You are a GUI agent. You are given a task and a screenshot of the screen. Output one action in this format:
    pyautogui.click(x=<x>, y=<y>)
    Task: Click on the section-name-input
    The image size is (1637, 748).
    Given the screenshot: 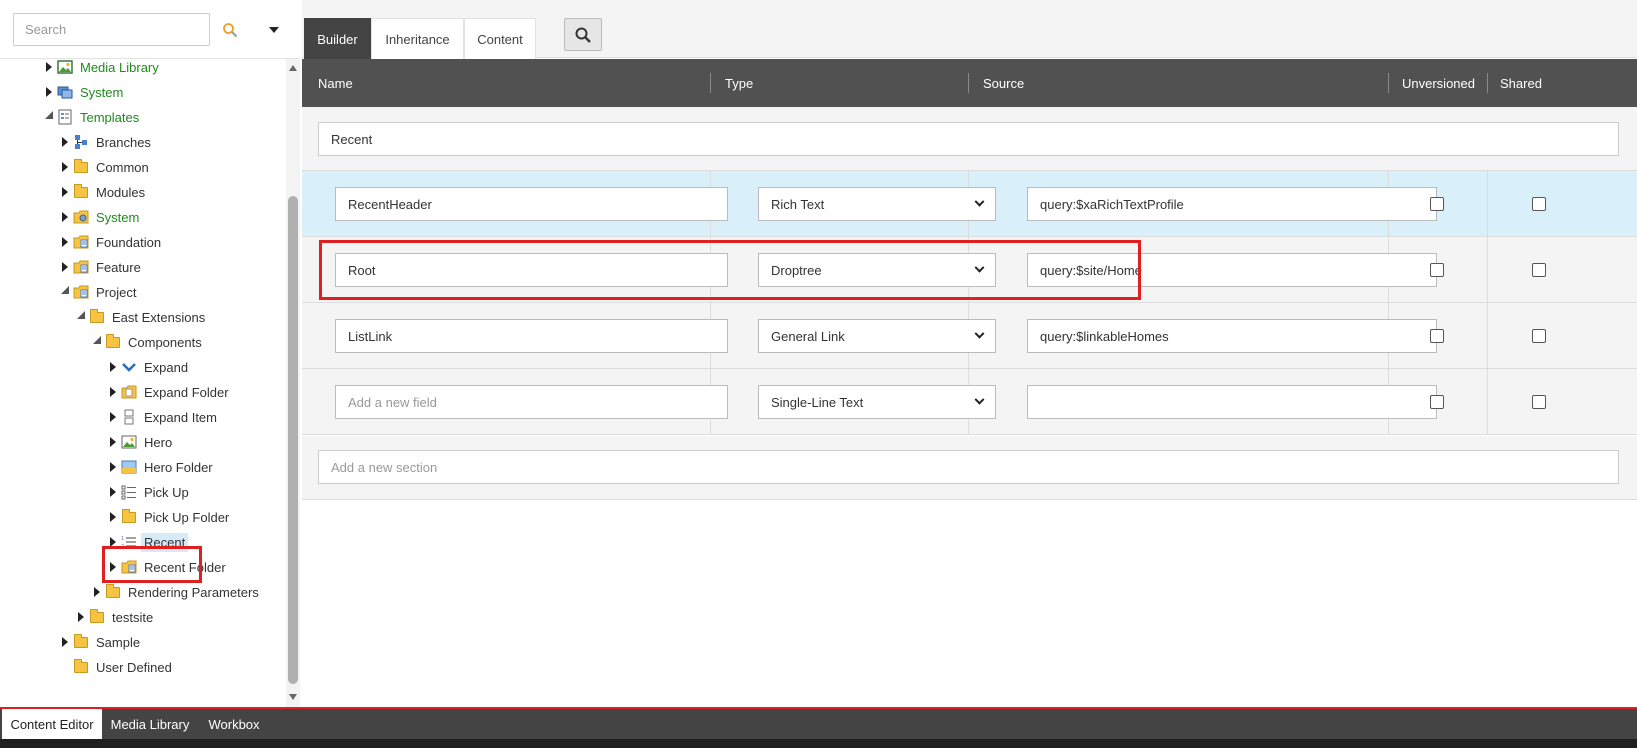 What is the action you would take?
    pyautogui.click(x=968, y=139)
    